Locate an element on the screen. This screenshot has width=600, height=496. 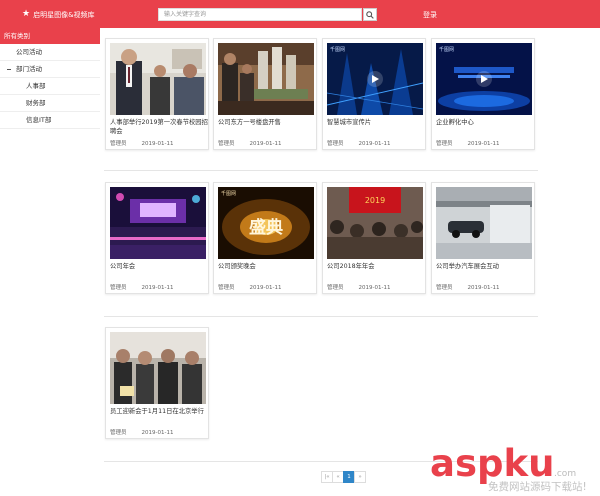
sidebar-item-finance: 财务部 is located at coordinates (50, 103).